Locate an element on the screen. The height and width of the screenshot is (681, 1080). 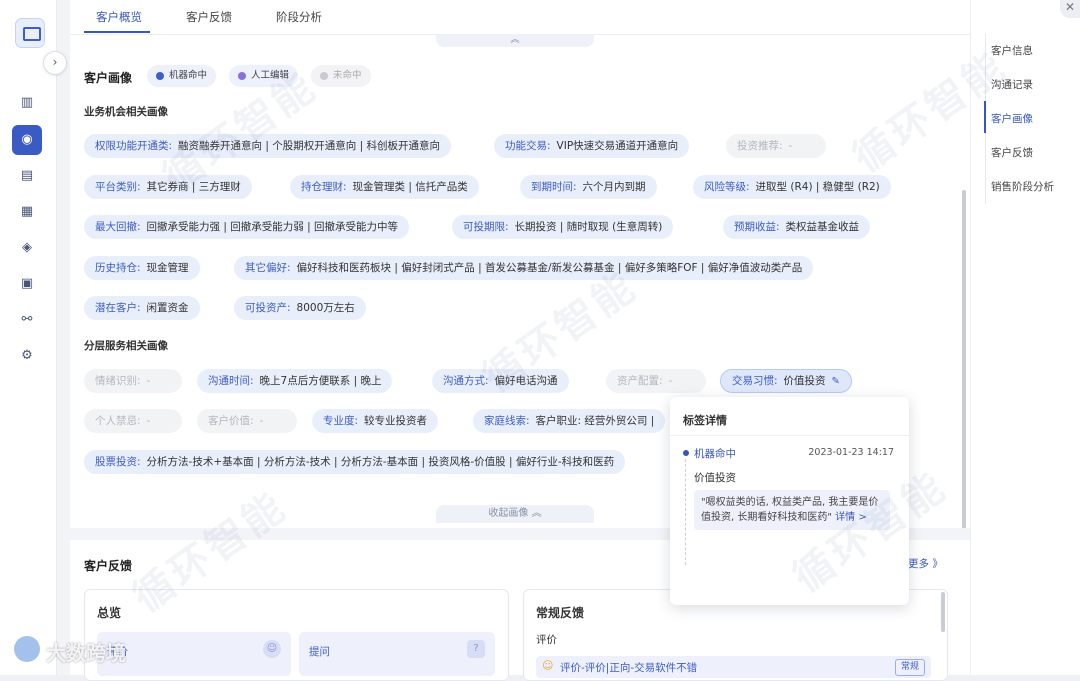
anchor-customer-info: 客户信息 is located at coordinates (1012, 50).